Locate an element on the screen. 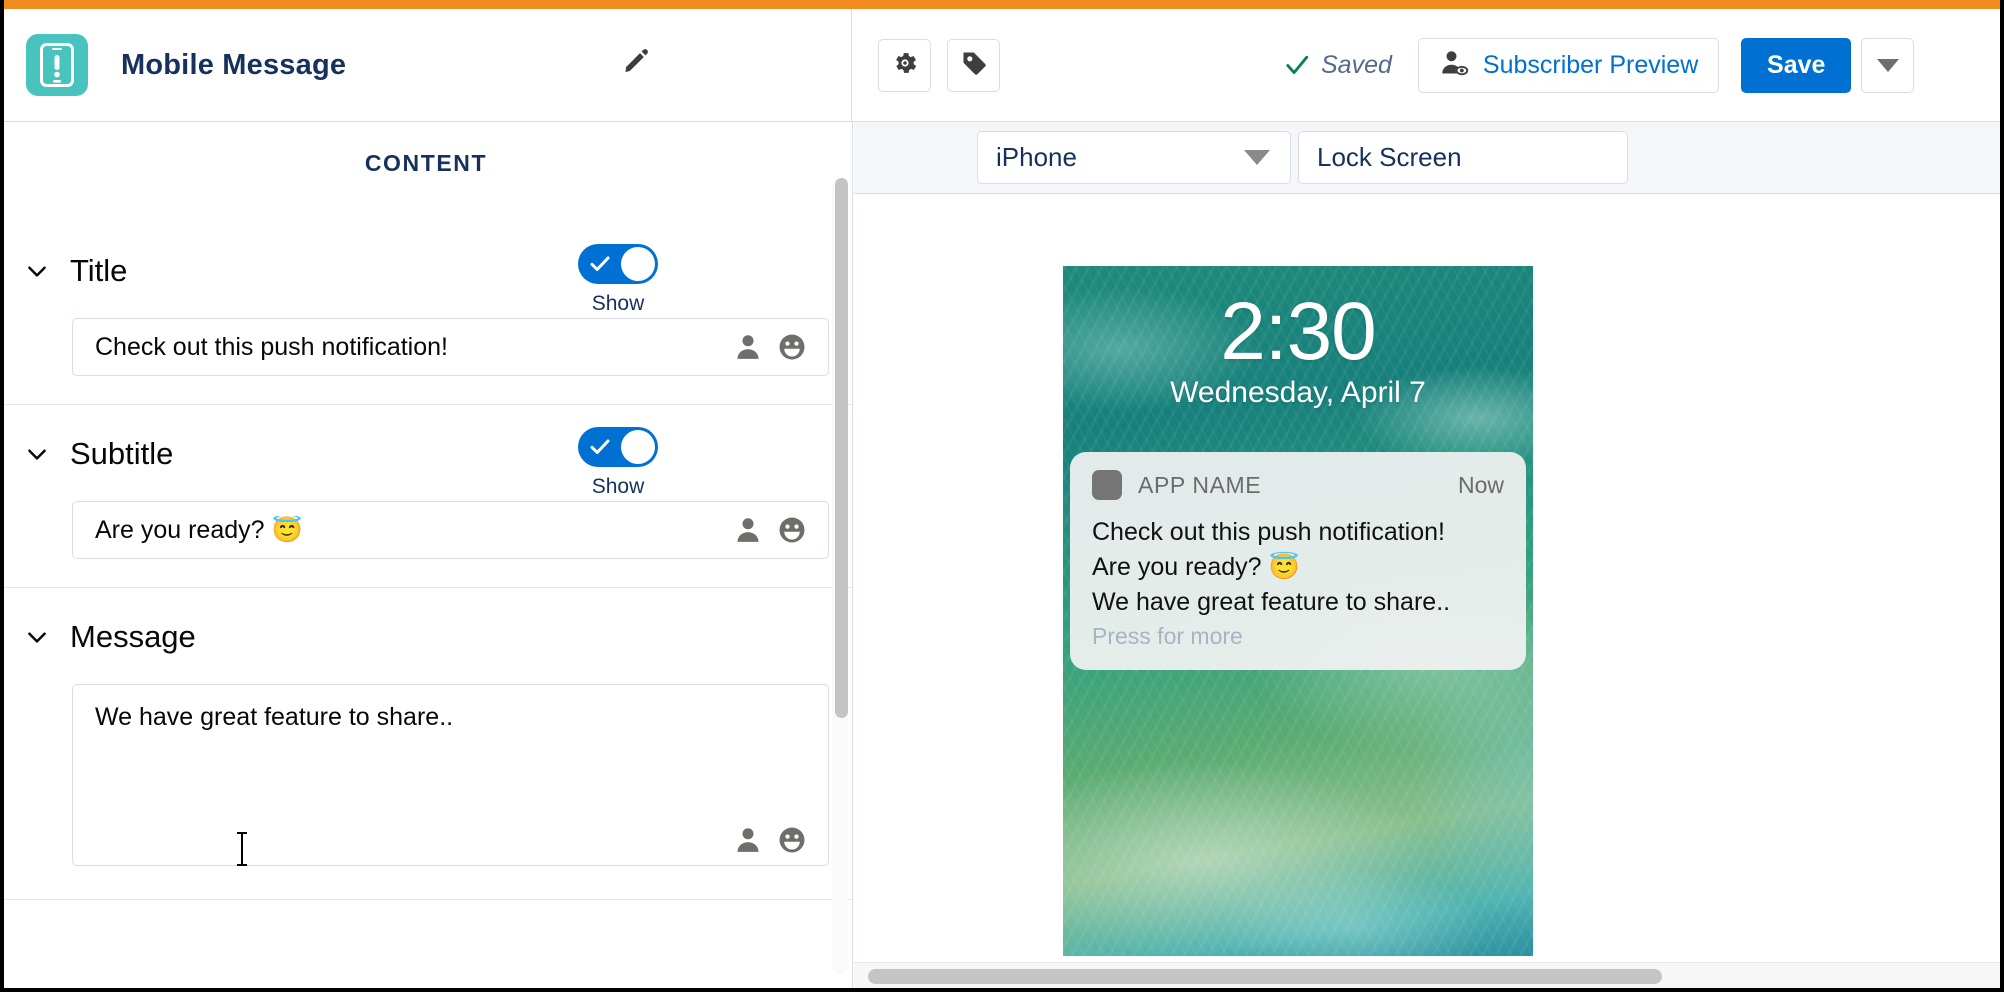  title-show-toggle-wrap: Show is located at coordinates (618, 280).